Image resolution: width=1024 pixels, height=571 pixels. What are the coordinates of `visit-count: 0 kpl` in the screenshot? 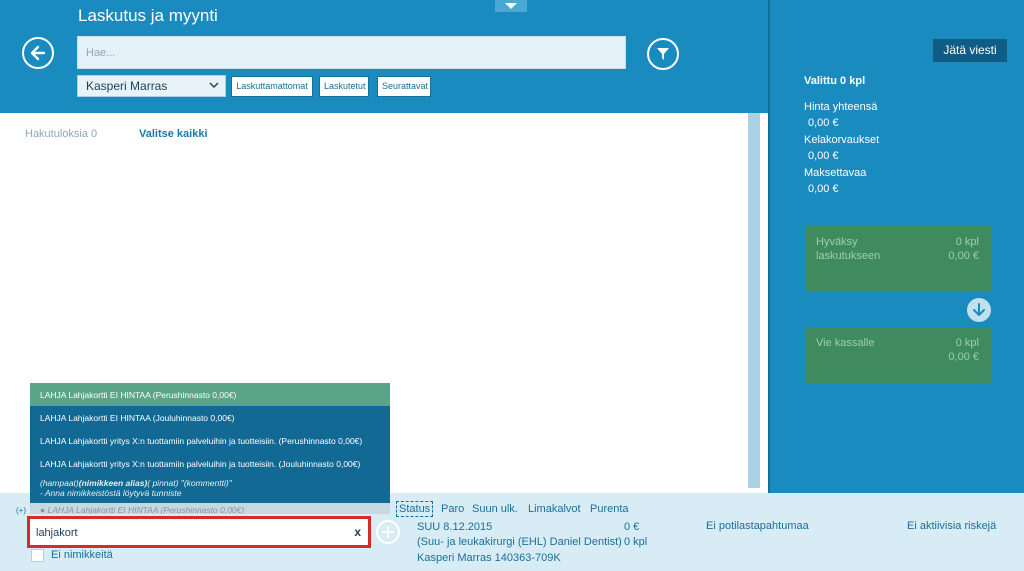 It's located at (636, 542).